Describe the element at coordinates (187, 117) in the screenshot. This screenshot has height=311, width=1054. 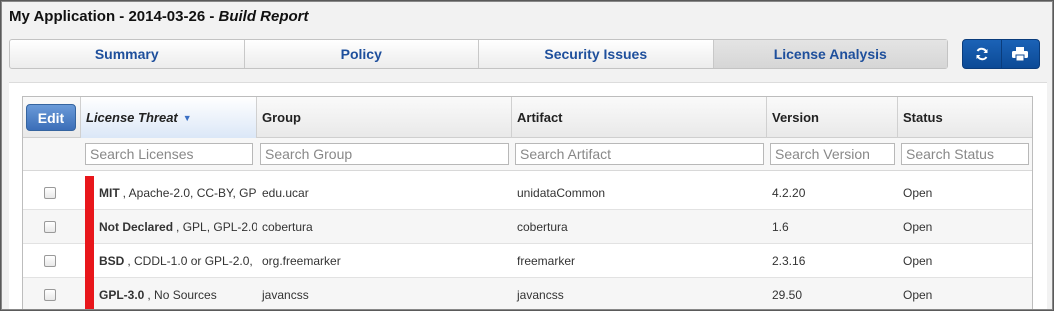
I see `sort-desc-icon: ▼` at that location.